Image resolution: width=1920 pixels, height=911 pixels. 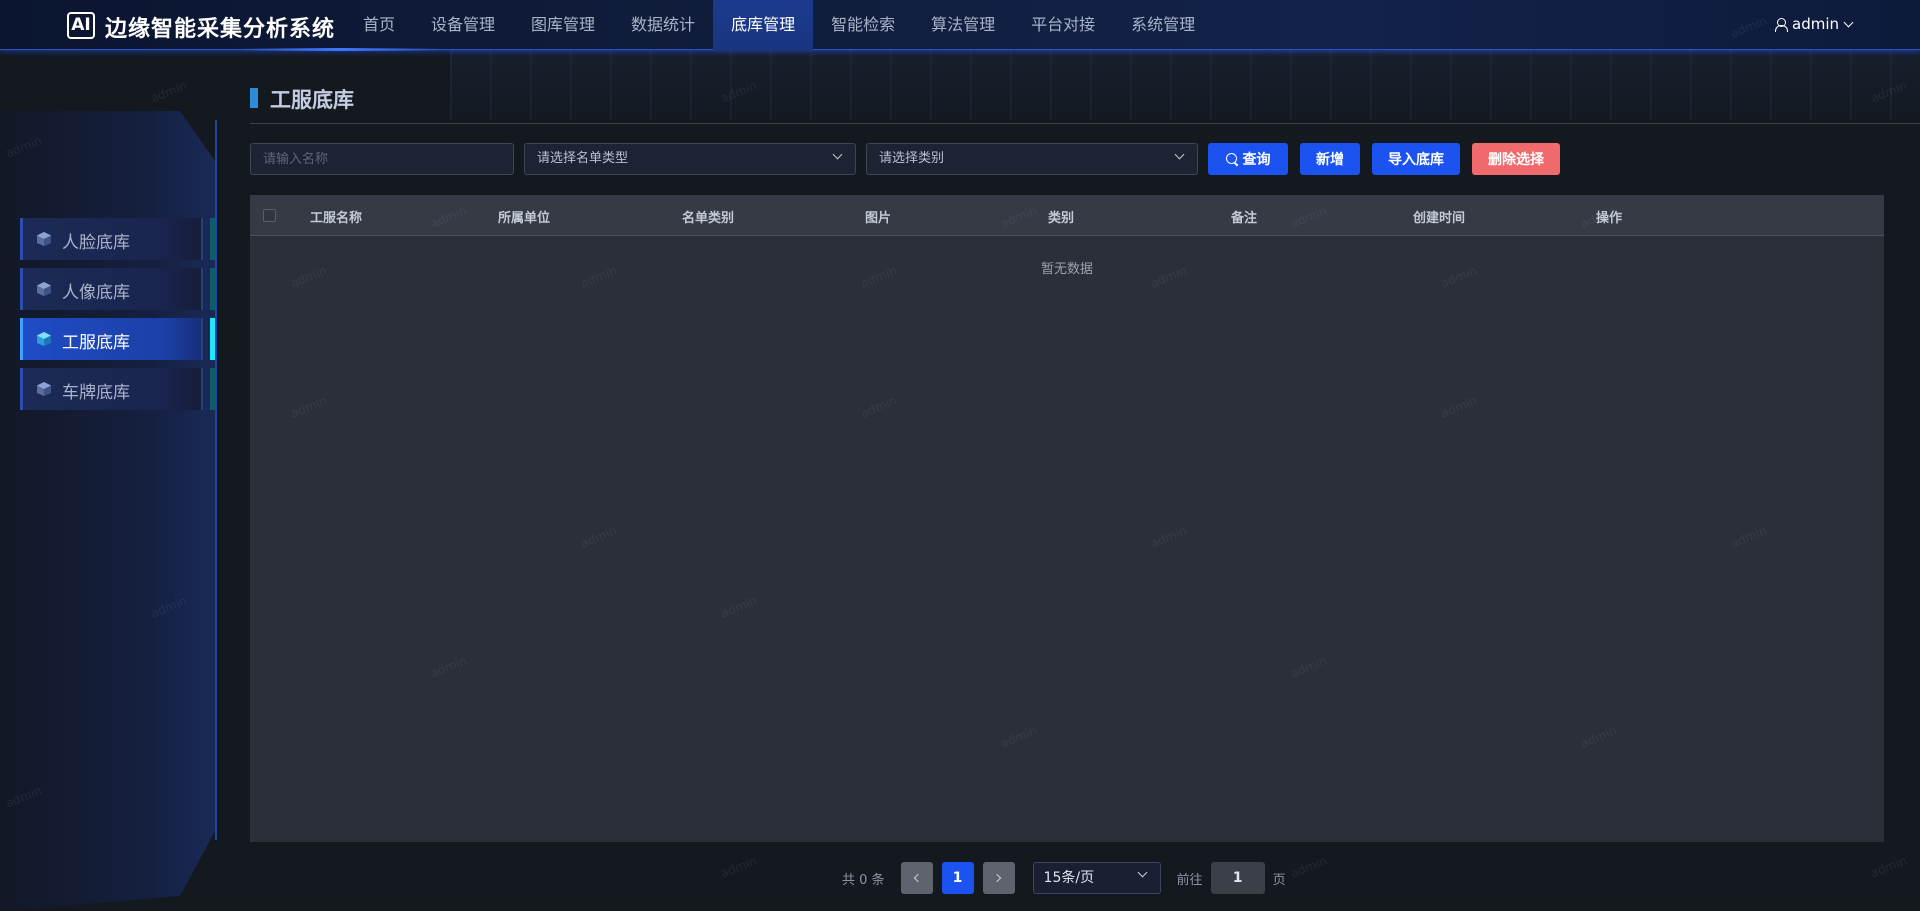 I want to click on next-page-button, so click(x=998, y=878).